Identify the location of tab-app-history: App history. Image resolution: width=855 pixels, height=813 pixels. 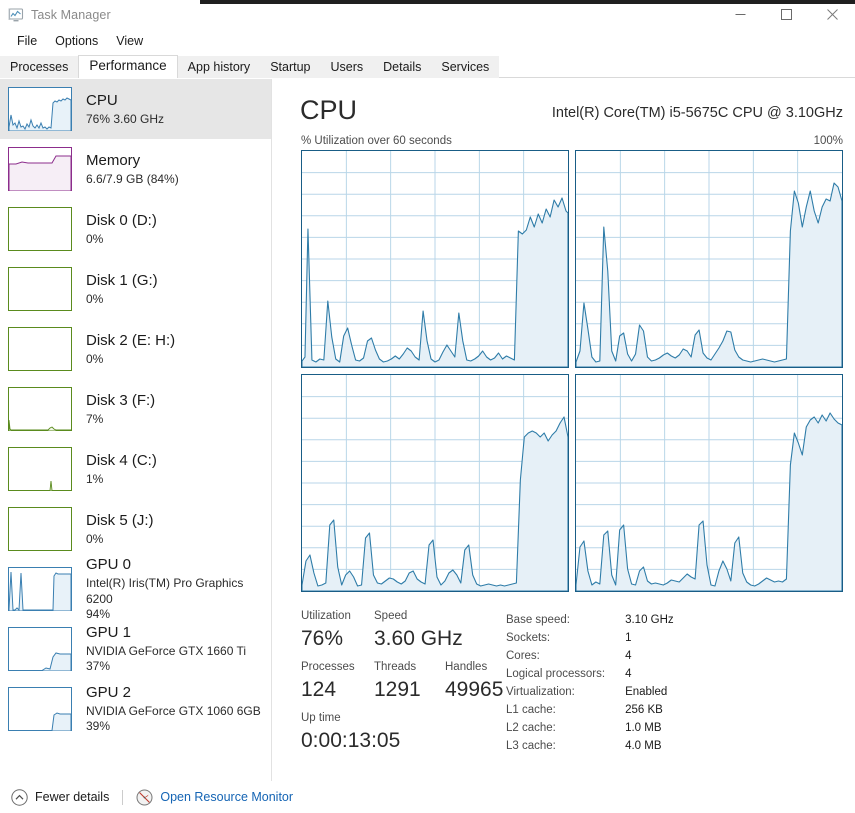
(219, 67).